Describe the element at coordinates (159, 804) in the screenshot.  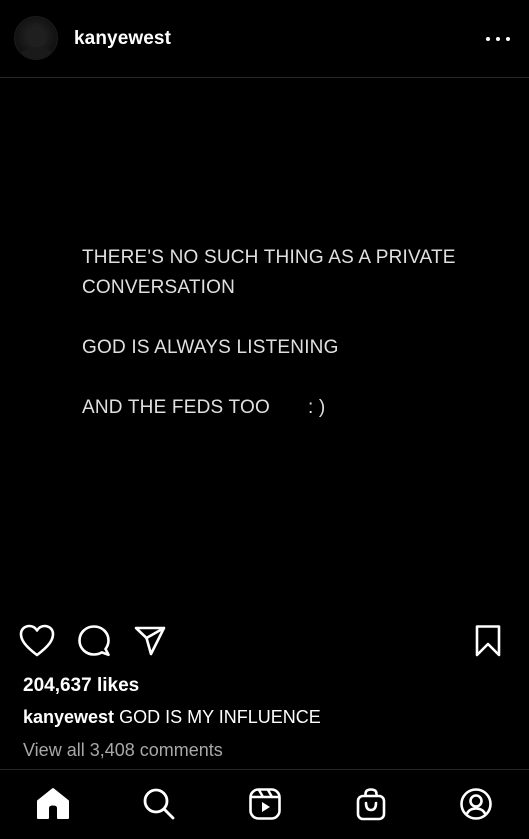
I see `search-icon` at that location.